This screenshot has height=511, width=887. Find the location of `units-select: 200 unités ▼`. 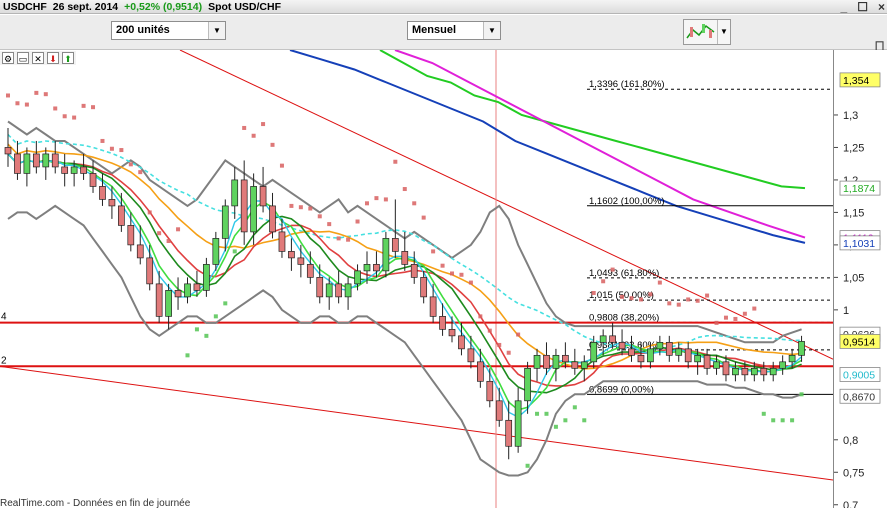

units-select: 200 unités ▼ is located at coordinates (168, 30).